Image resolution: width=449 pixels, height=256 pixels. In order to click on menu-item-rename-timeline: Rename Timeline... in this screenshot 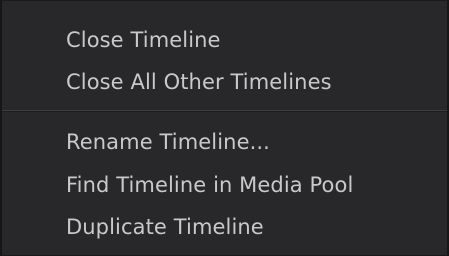, I will do `click(224, 142)`.